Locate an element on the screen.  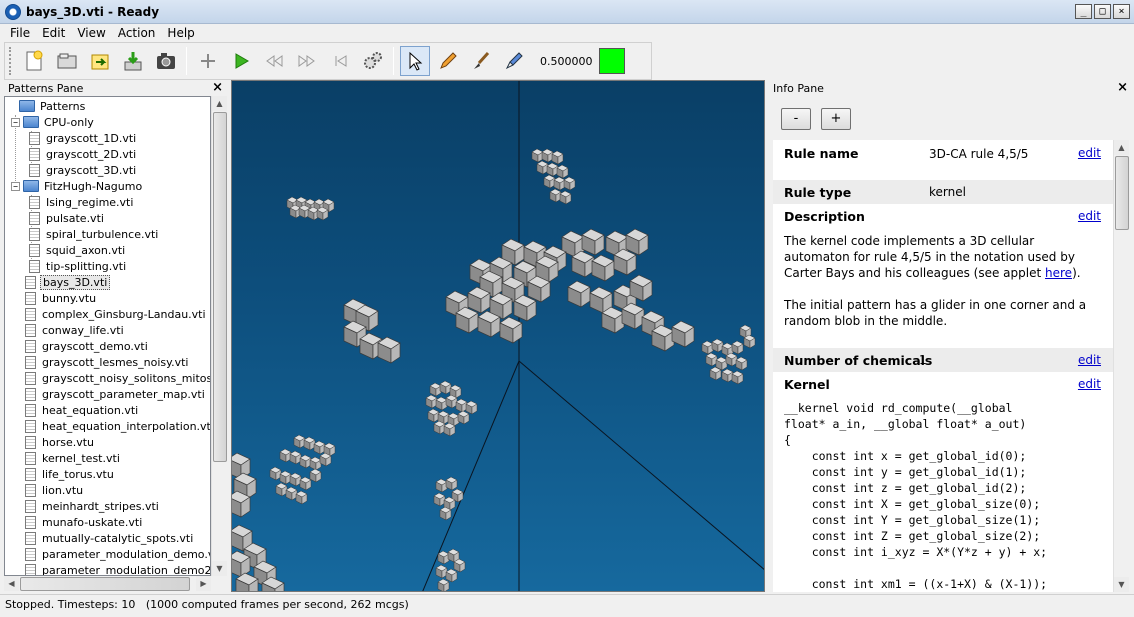
tree-file: conway_life.vti is located at coordinates (75, 330).